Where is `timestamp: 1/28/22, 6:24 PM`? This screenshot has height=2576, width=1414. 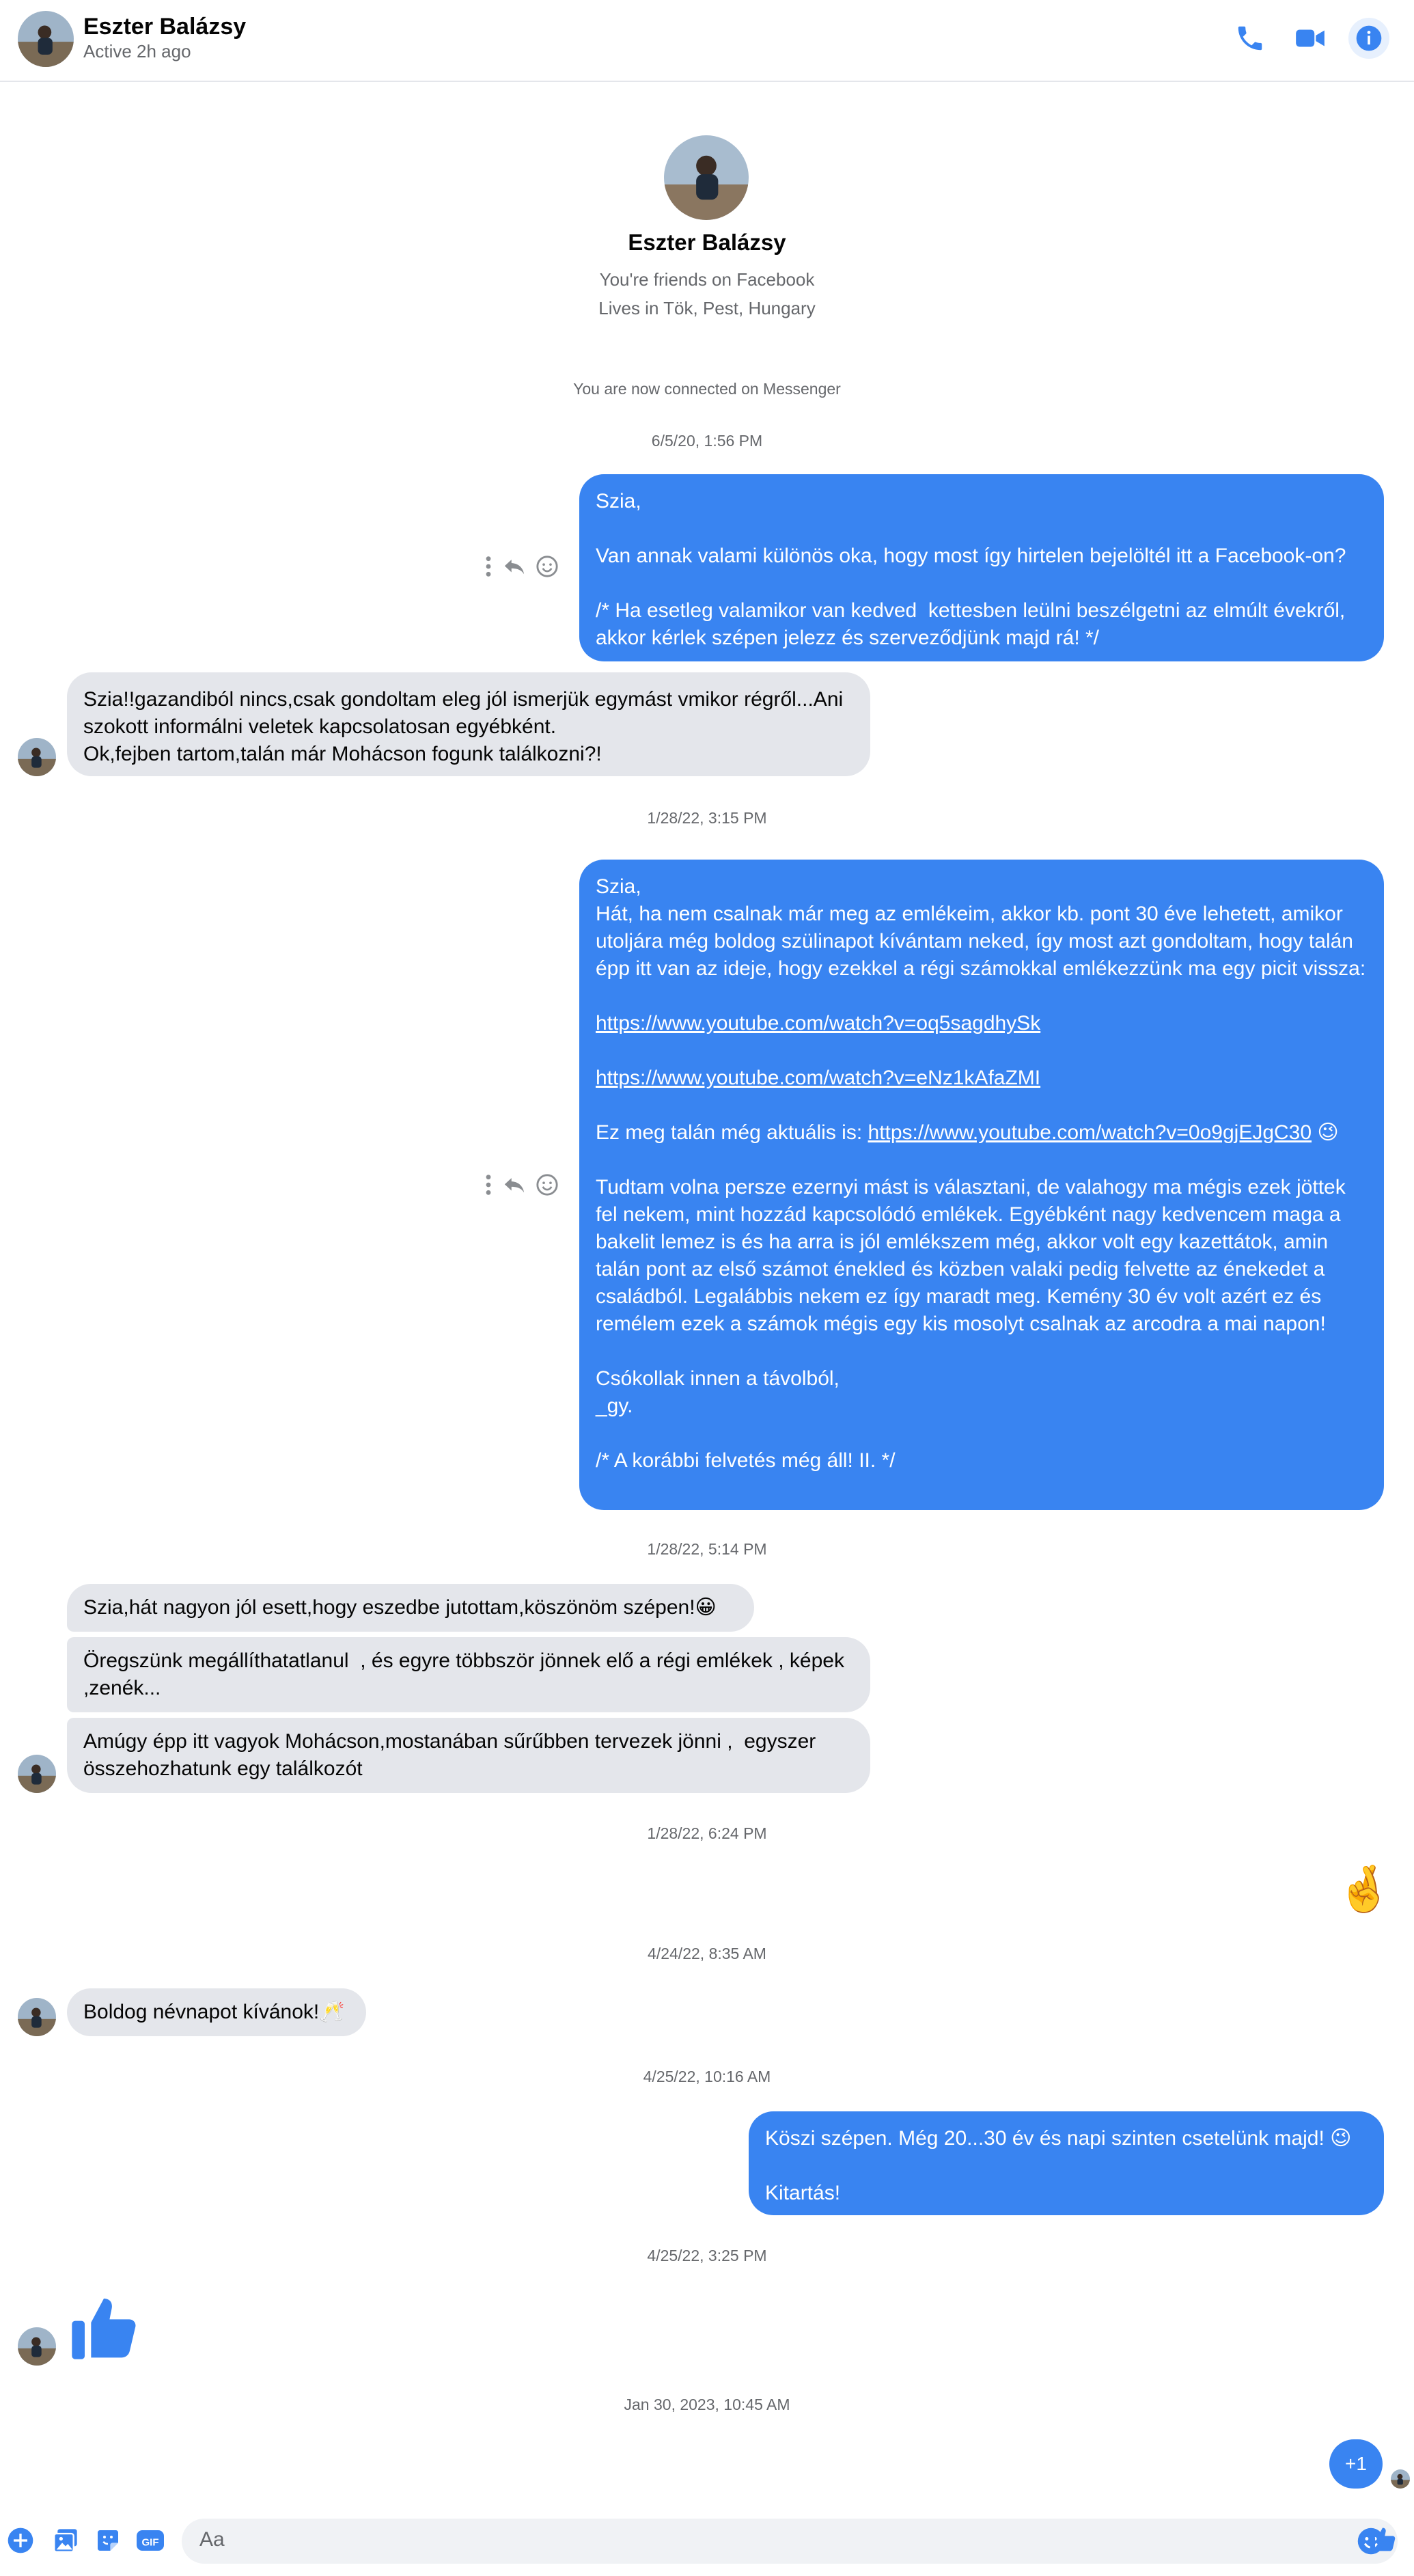
timestamp: 1/28/22, 6:24 PM is located at coordinates (707, 1833).